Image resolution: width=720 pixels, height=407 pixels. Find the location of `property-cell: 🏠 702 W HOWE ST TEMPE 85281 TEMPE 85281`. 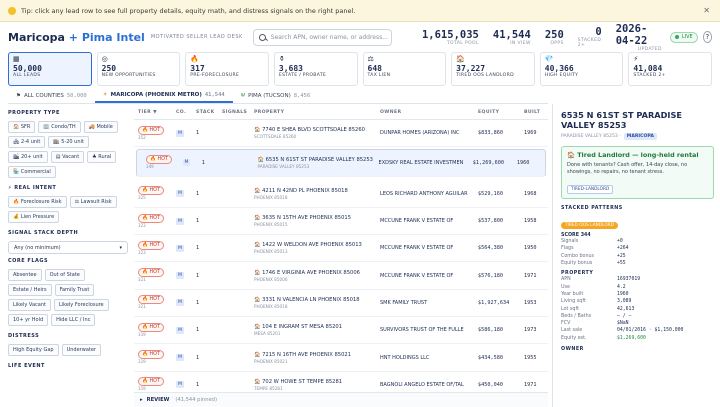

property-cell: 🏠 702 W HOWE ST TEMPE 85281 TEMPE 85281 is located at coordinates (298, 384).